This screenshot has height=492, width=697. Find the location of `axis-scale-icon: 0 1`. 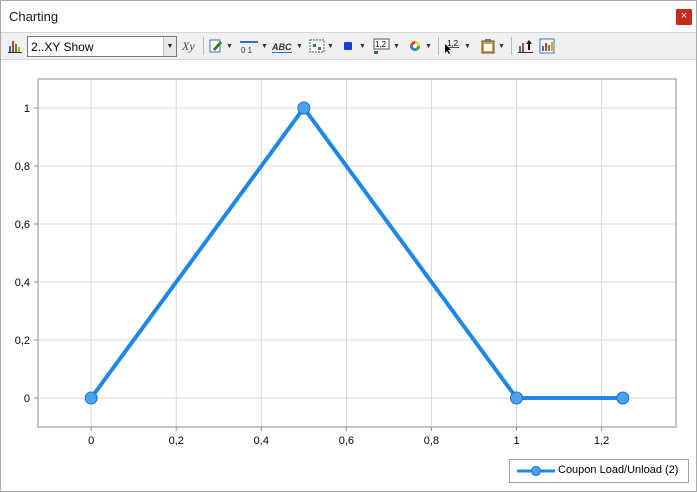

axis-scale-icon: 0 1 is located at coordinates (249, 47).